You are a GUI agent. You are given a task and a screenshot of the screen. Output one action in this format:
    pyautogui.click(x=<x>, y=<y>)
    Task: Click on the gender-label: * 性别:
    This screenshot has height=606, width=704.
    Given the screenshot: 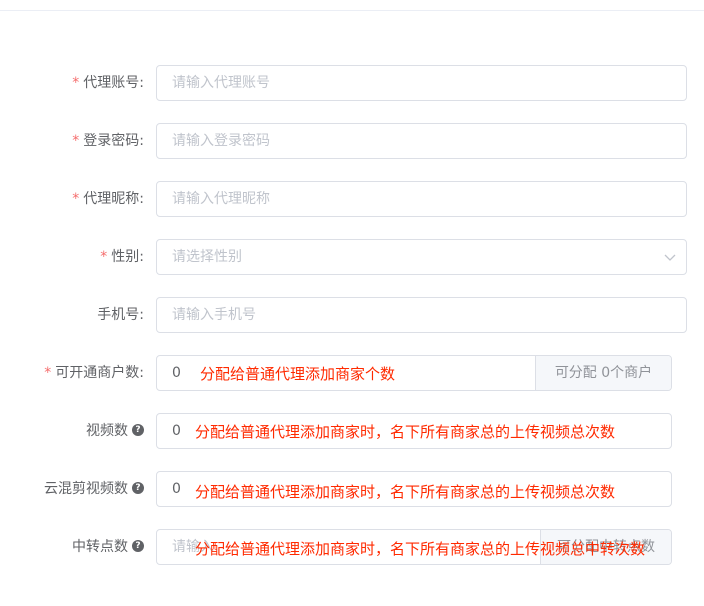 What is the action you would take?
    pyautogui.click(x=122, y=257)
    